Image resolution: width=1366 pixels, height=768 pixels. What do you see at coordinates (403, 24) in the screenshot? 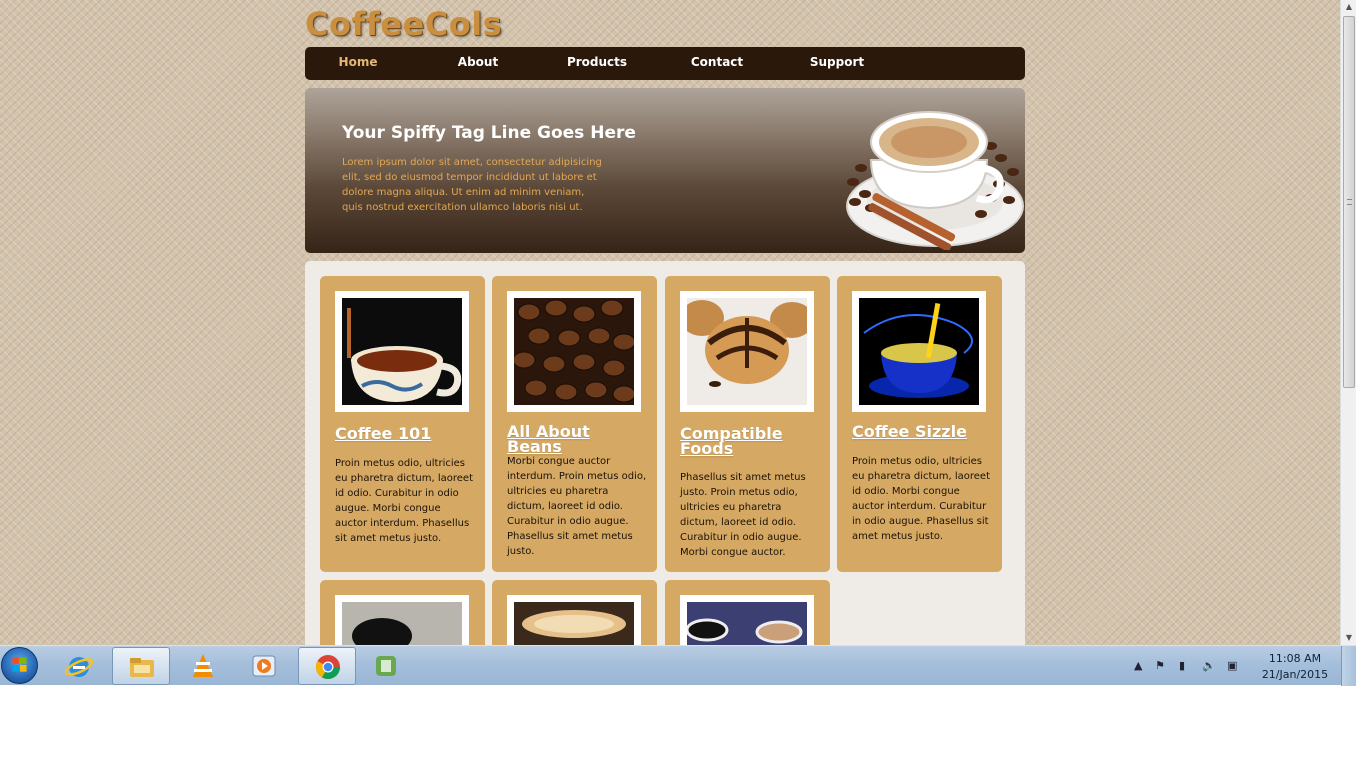
I see `site-logo: CoffeeCols` at bounding box center [403, 24].